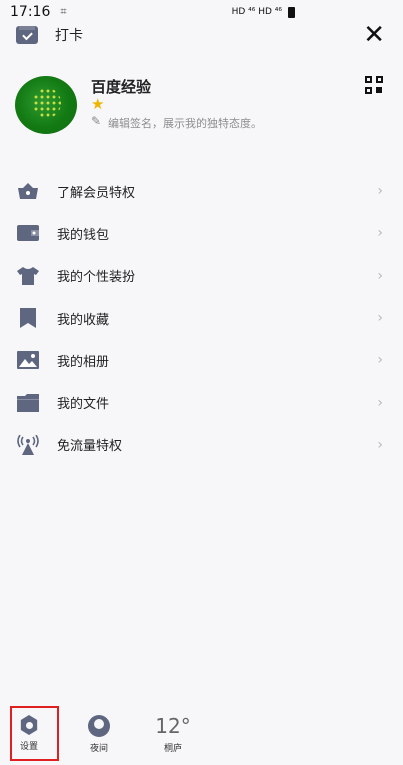  What do you see at coordinates (256, 12) in the screenshot?
I see `signal-indicators: HD ⁴⁶ HD ⁴⁶` at bounding box center [256, 12].